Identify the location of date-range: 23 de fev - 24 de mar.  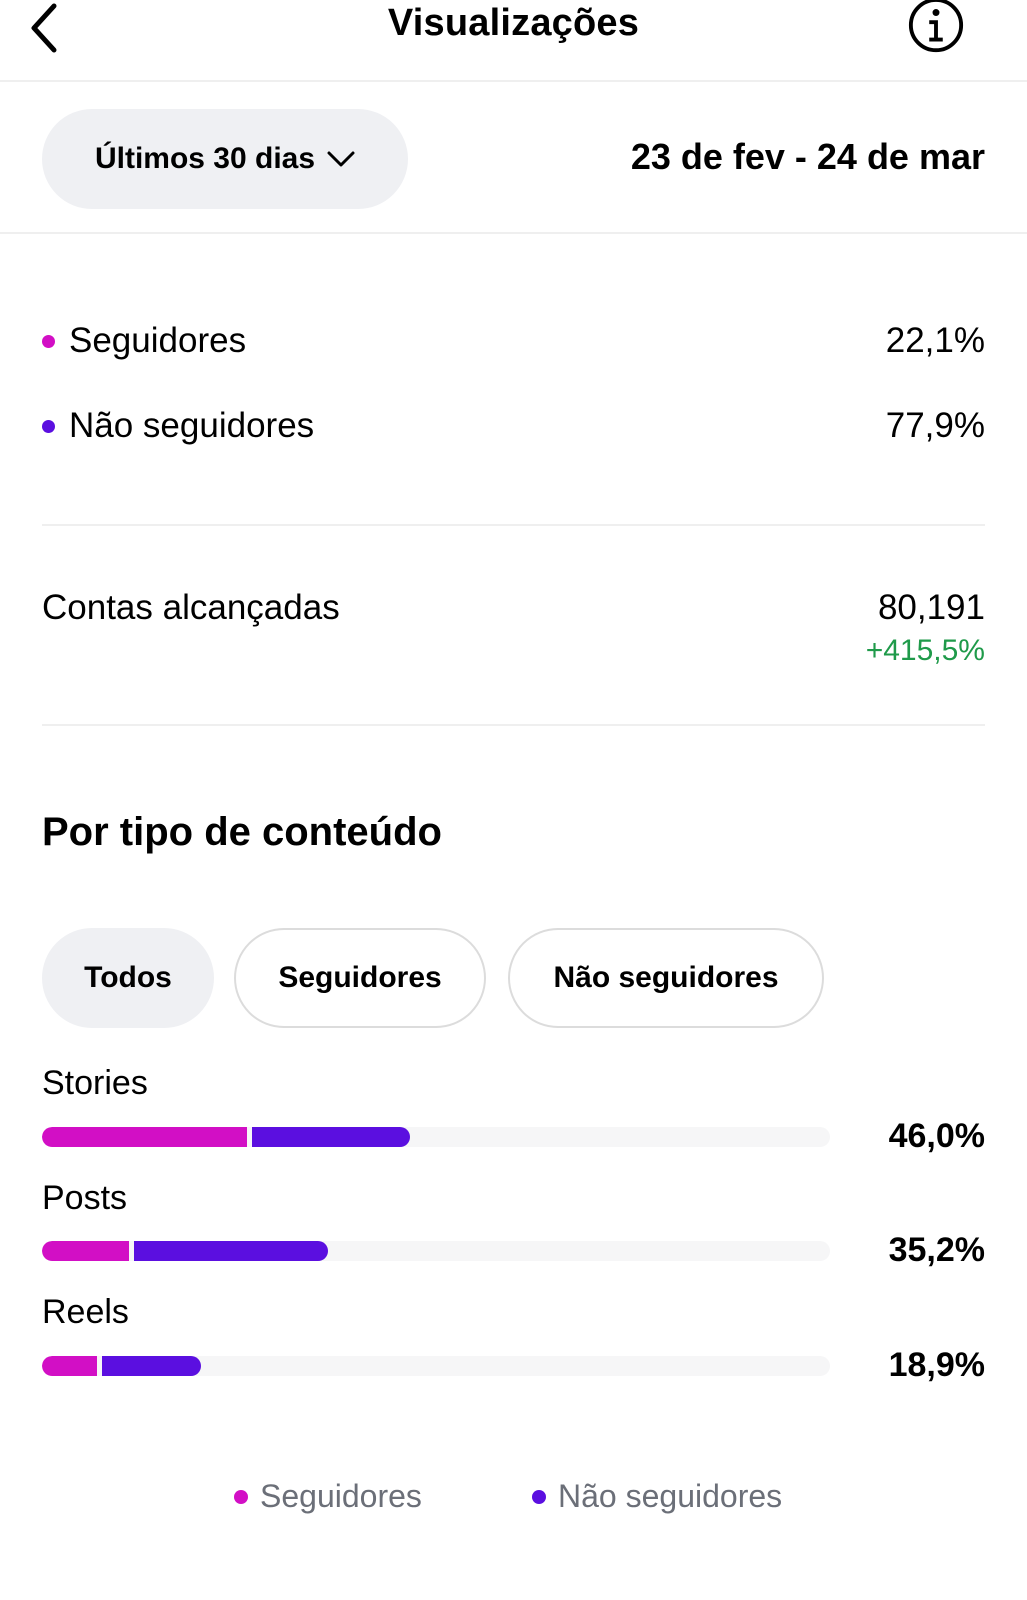
(807, 156).